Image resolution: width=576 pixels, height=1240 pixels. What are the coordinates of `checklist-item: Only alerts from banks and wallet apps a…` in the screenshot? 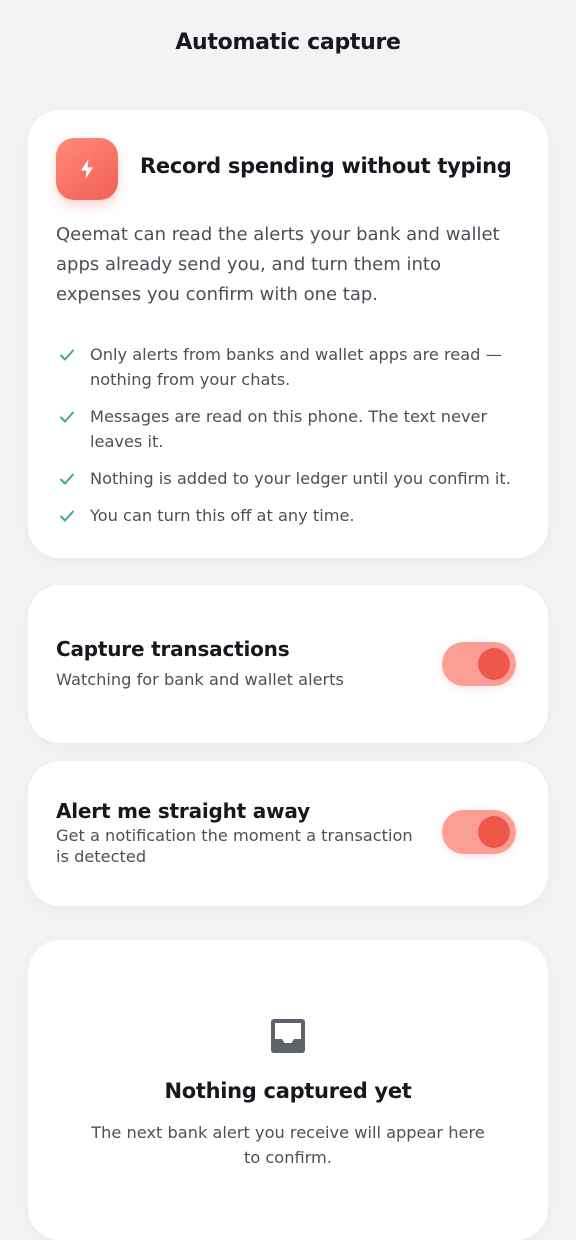 It's located at (293, 367).